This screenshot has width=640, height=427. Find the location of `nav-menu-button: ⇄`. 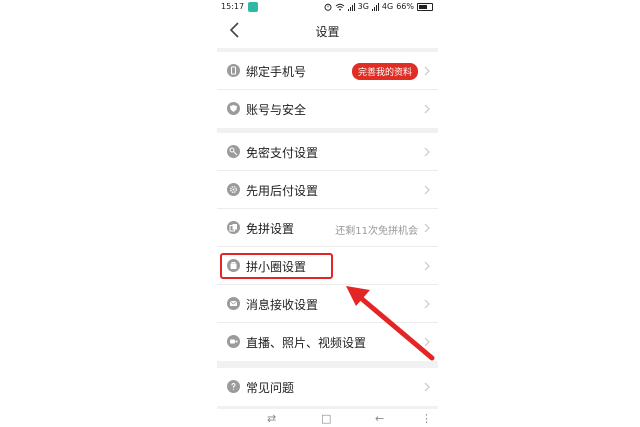

nav-menu-button: ⇄ is located at coordinates (271, 418).